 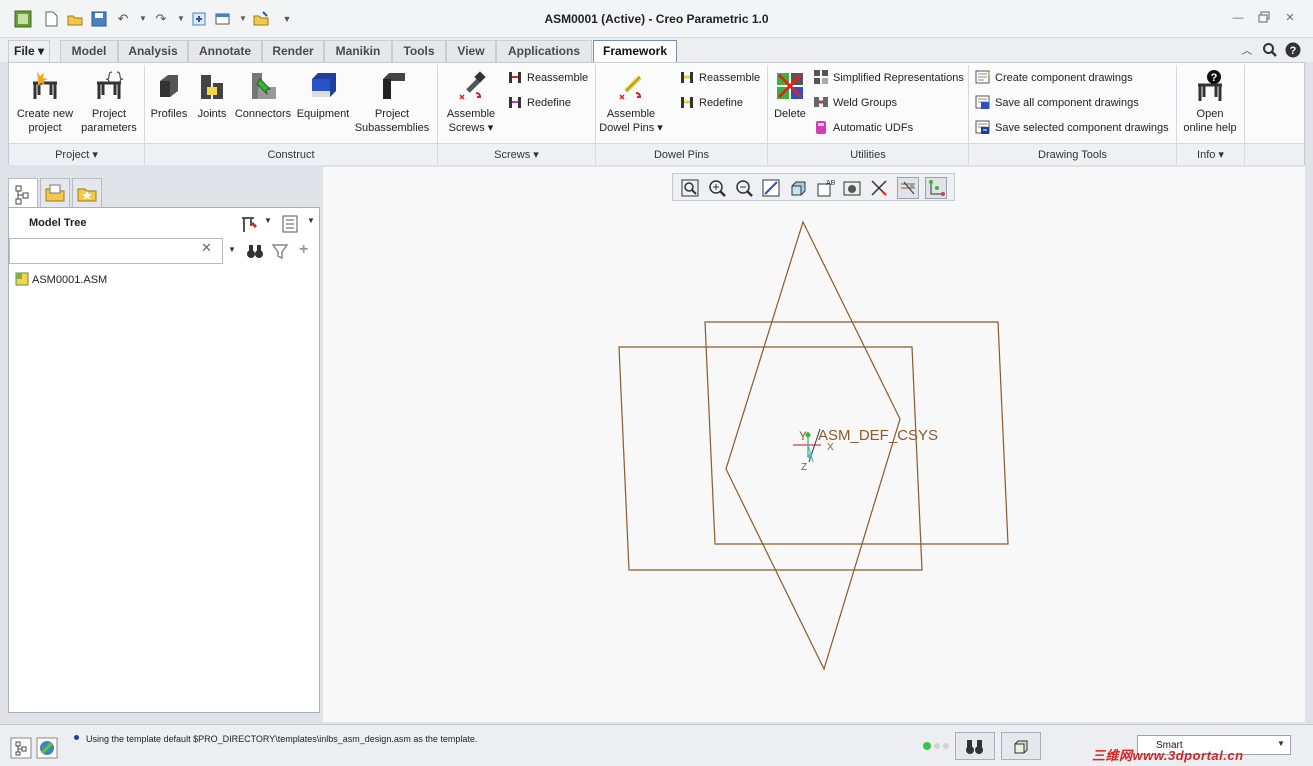 I want to click on assemble-dowel-pins-icon, so click(x=630, y=87).